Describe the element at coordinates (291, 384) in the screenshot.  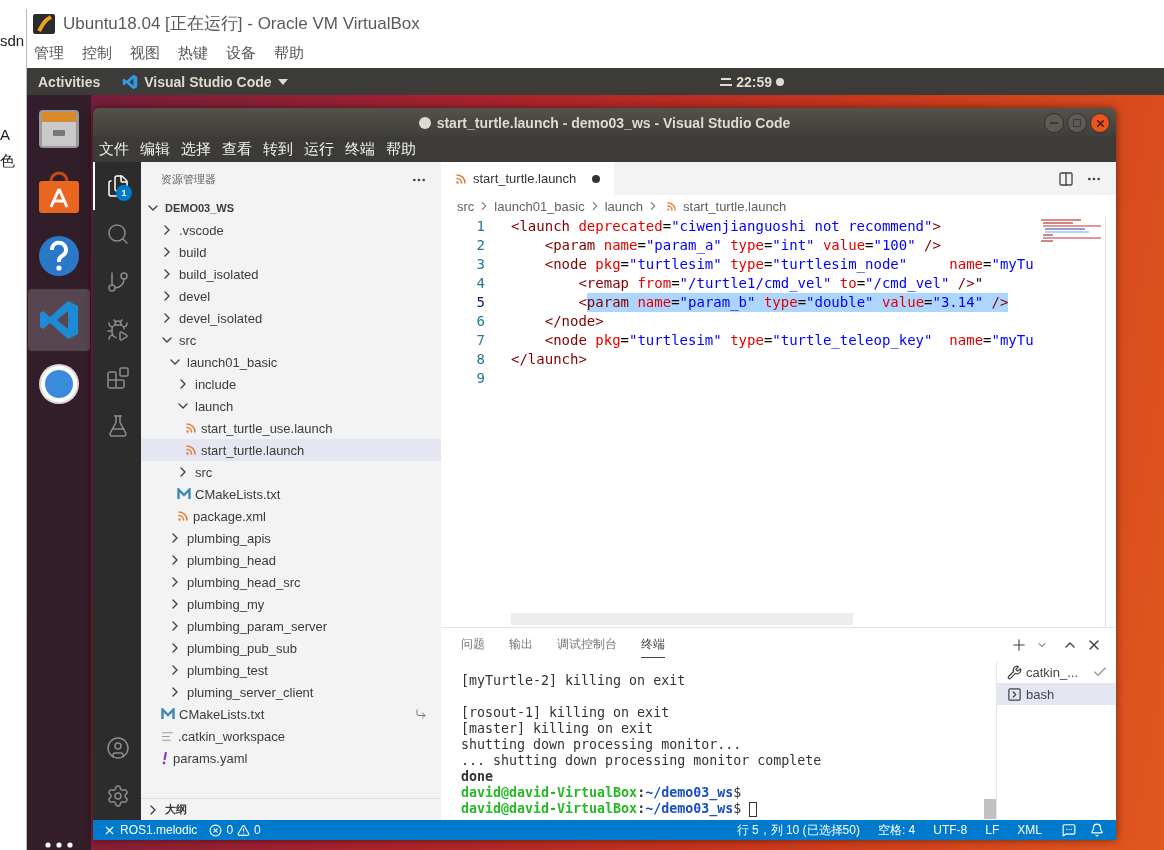
I see `tree-item: include` at that location.